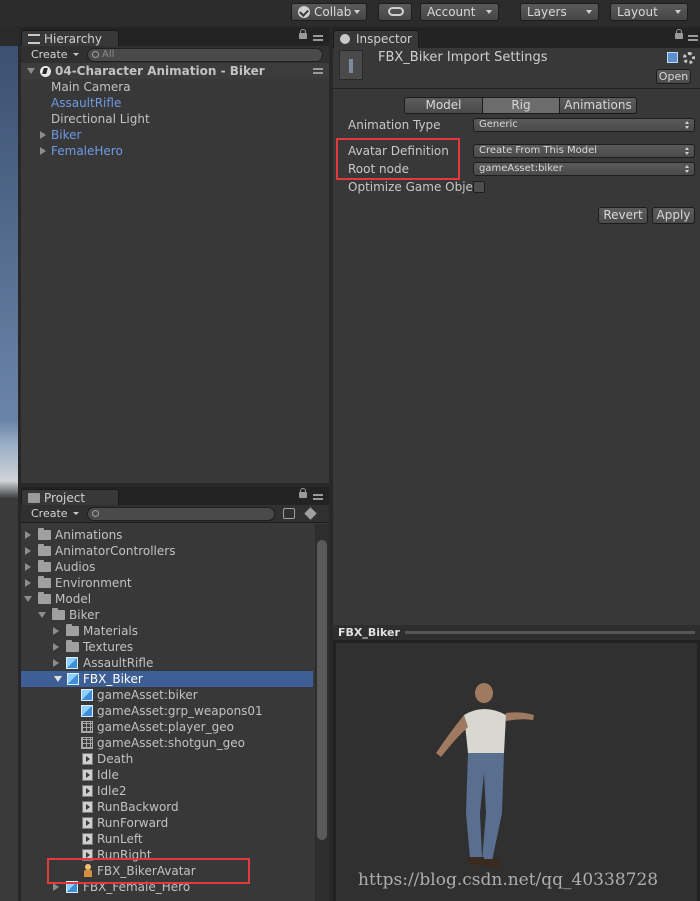 This screenshot has height=901, width=700. What do you see at coordinates (139, 151) in the screenshot?
I see `hierarchy-item: FemaleHero` at bounding box center [139, 151].